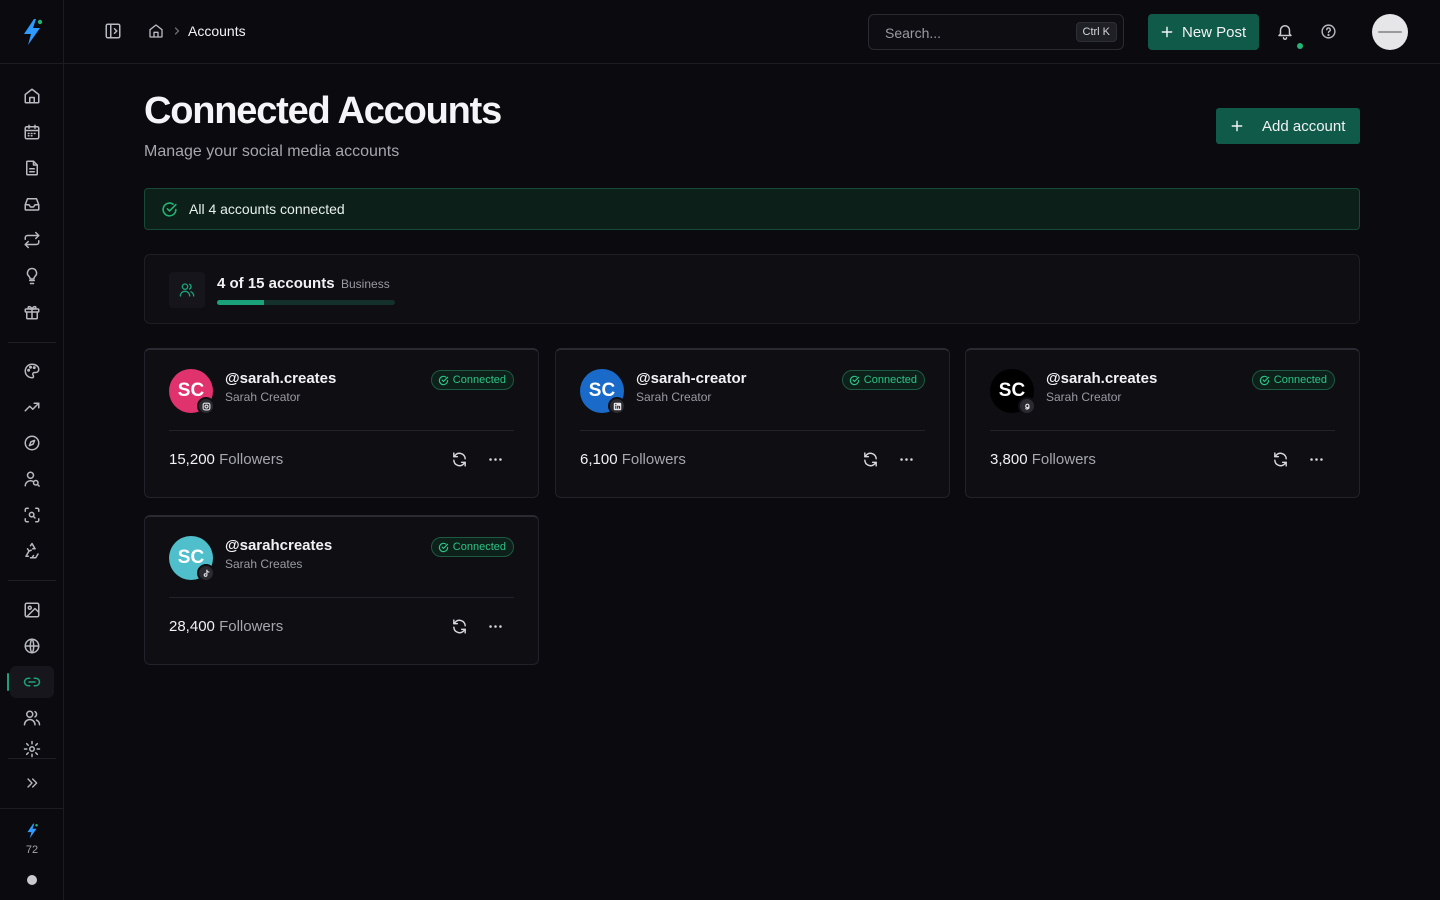 Image resolution: width=1440 pixels, height=900 pixels. What do you see at coordinates (365, 284) in the screenshot?
I see `plan-badge: Business` at bounding box center [365, 284].